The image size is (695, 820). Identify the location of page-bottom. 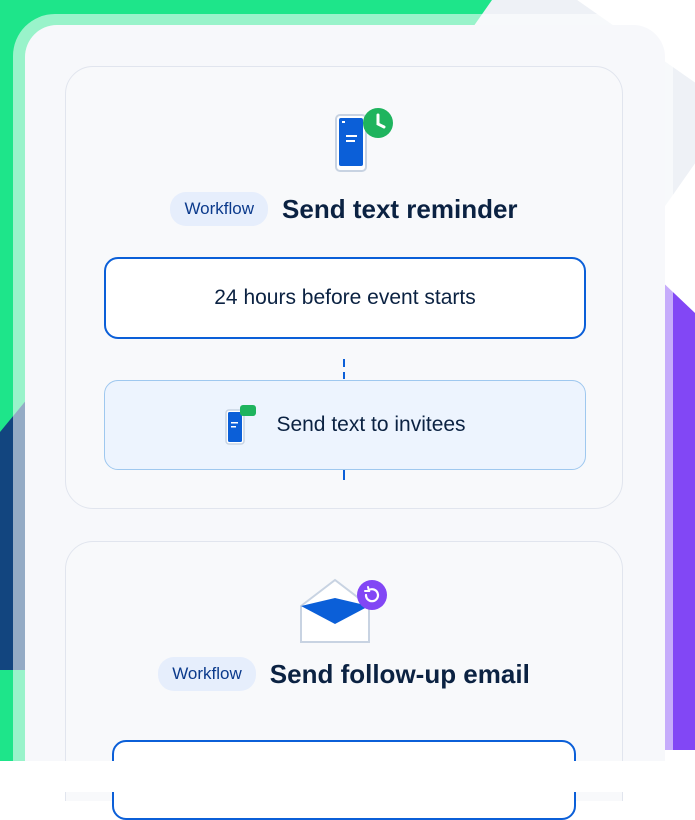
(347, 776).